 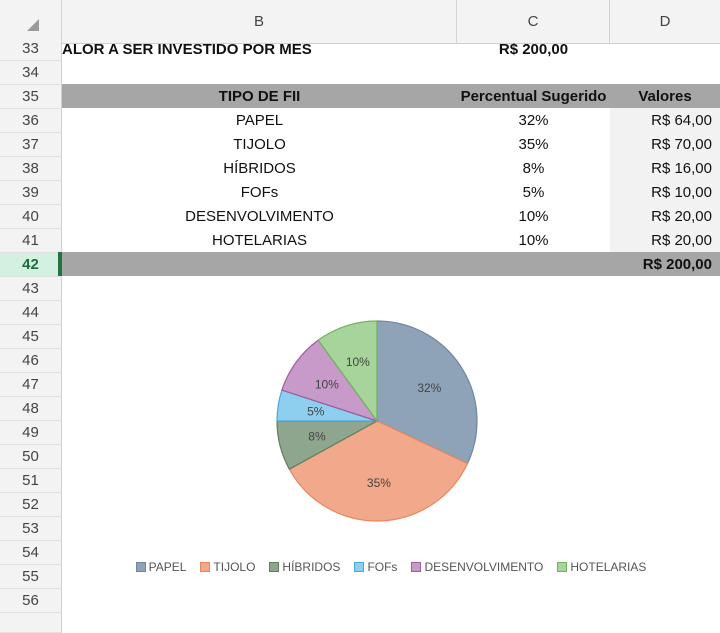 What do you see at coordinates (167, 567) in the screenshot?
I see `legend-label: PAPEL` at bounding box center [167, 567].